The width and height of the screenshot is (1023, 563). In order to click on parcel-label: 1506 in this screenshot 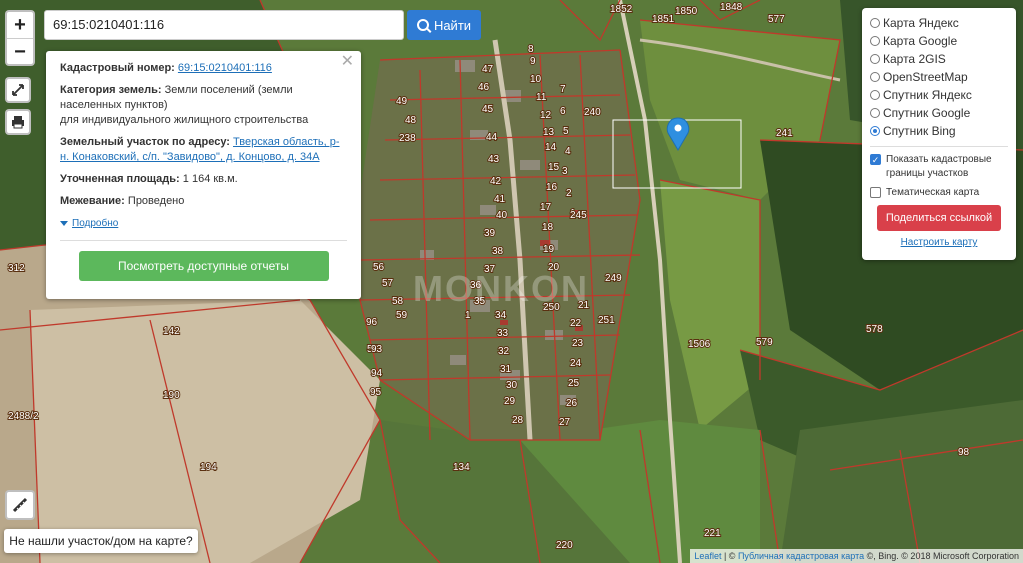, I will do `click(699, 344)`.